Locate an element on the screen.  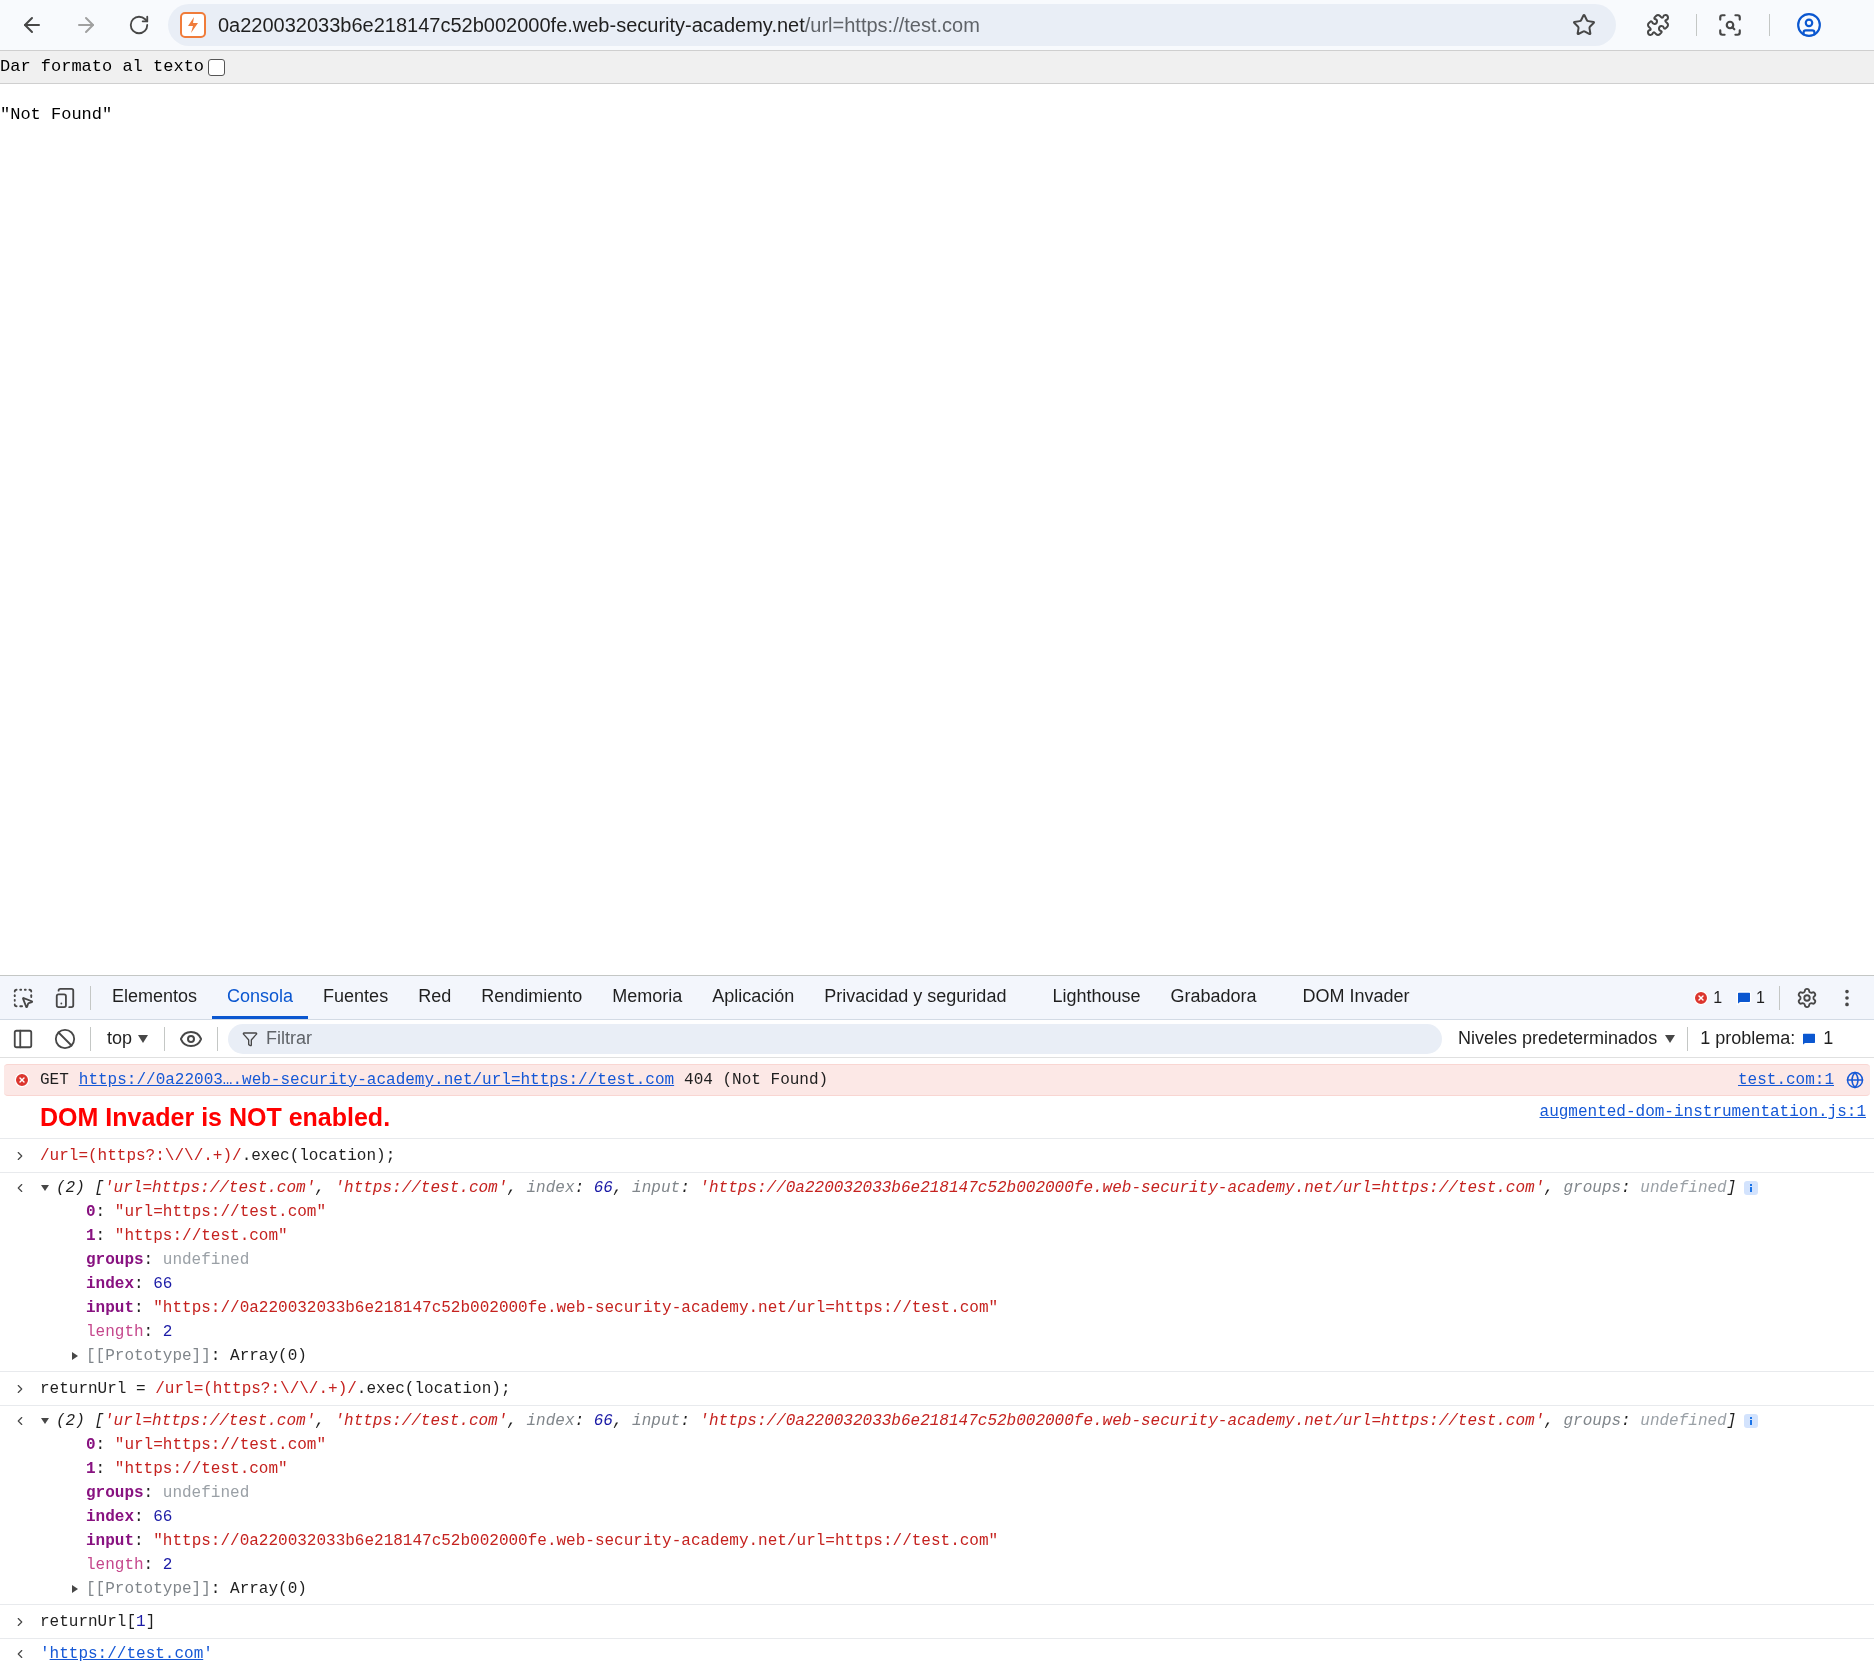
inspect-element-icon is located at coordinates (23, 997).